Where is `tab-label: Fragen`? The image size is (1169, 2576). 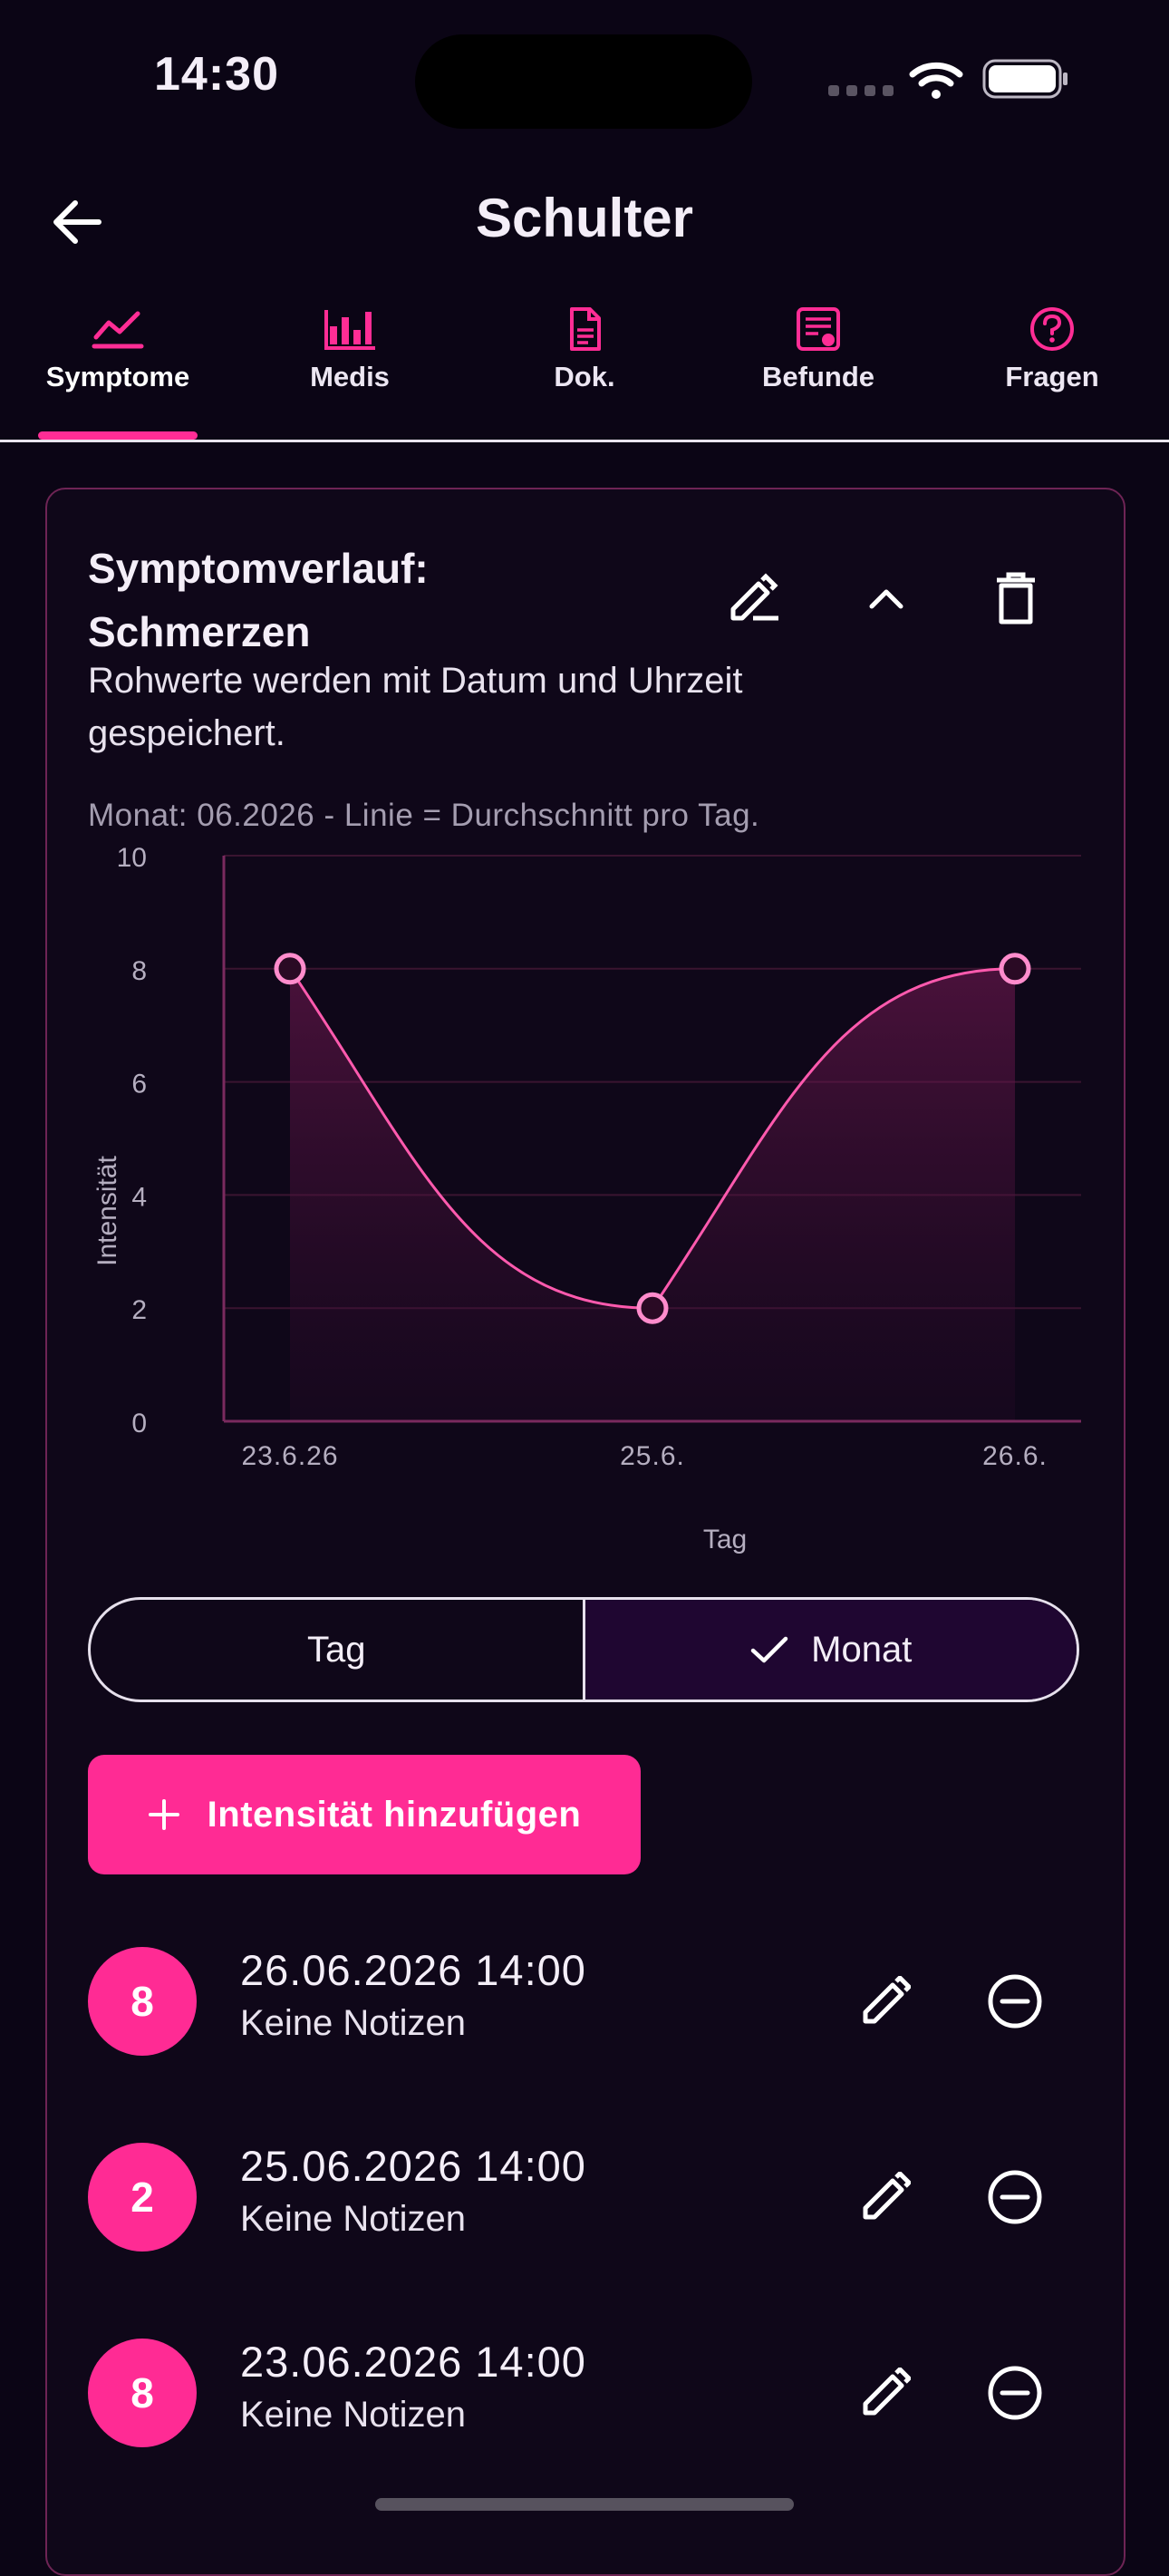
tab-label: Fragen is located at coordinates (1052, 376).